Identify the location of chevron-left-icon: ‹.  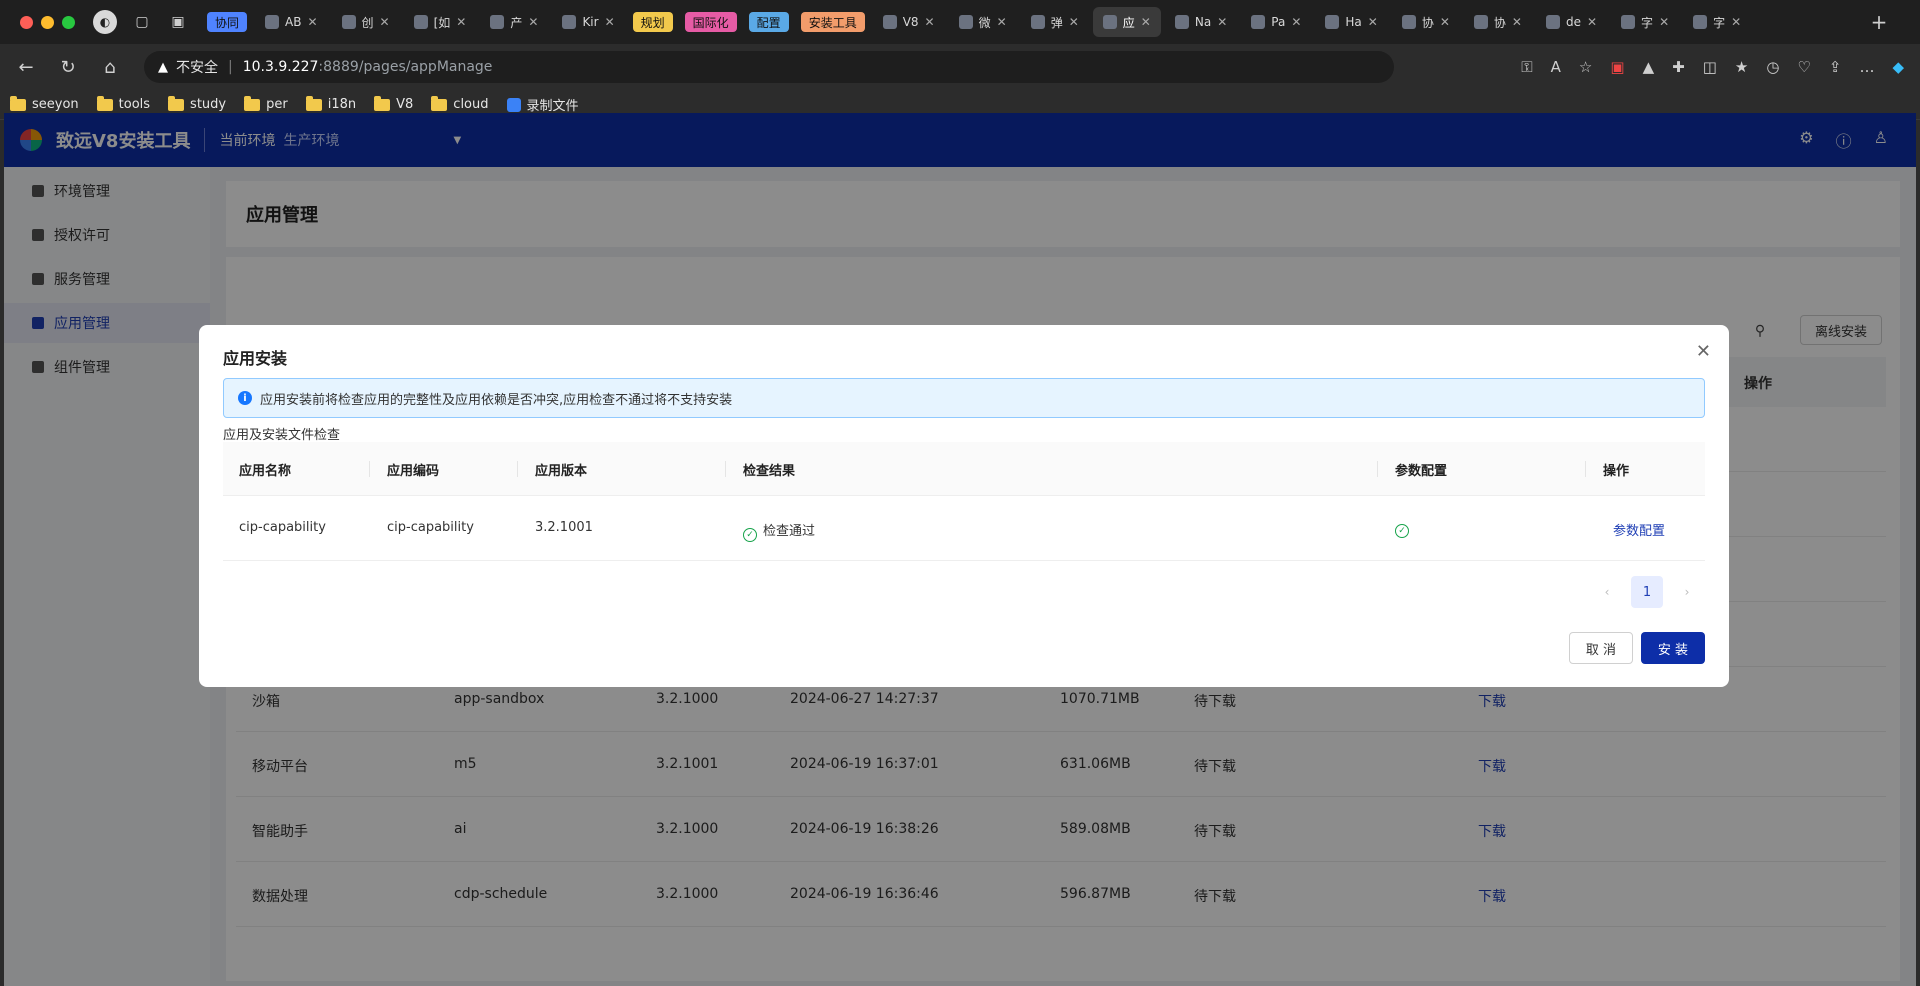
(1607, 592).